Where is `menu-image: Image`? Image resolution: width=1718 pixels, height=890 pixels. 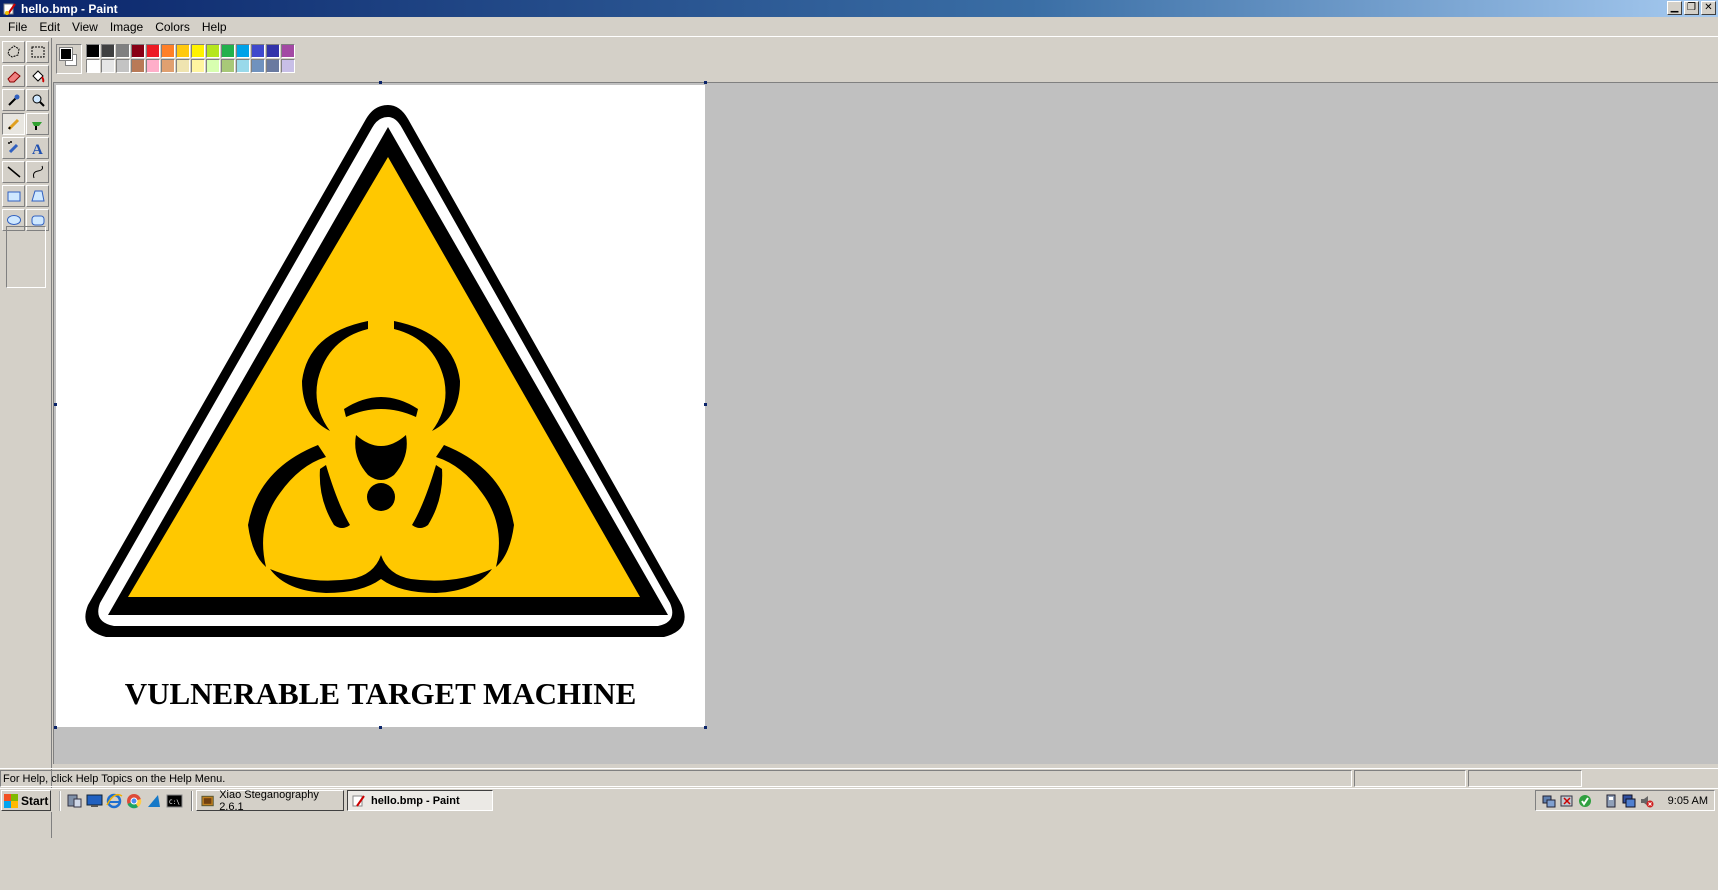 menu-image: Image is located at coordinates (126, 27).